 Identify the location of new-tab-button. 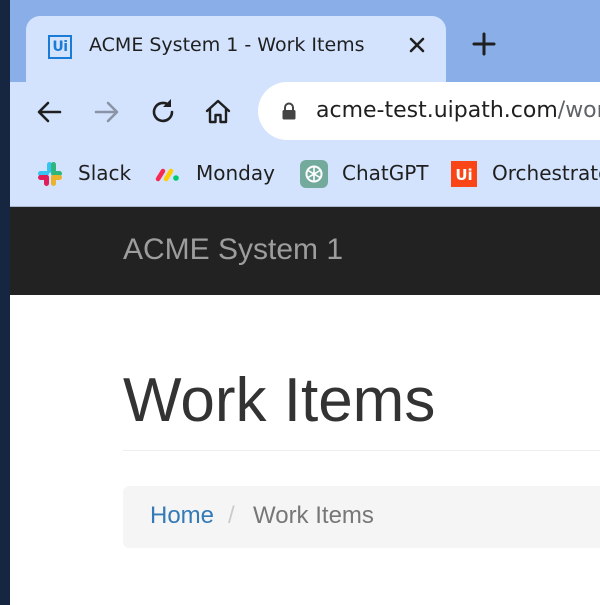
(484, 44).